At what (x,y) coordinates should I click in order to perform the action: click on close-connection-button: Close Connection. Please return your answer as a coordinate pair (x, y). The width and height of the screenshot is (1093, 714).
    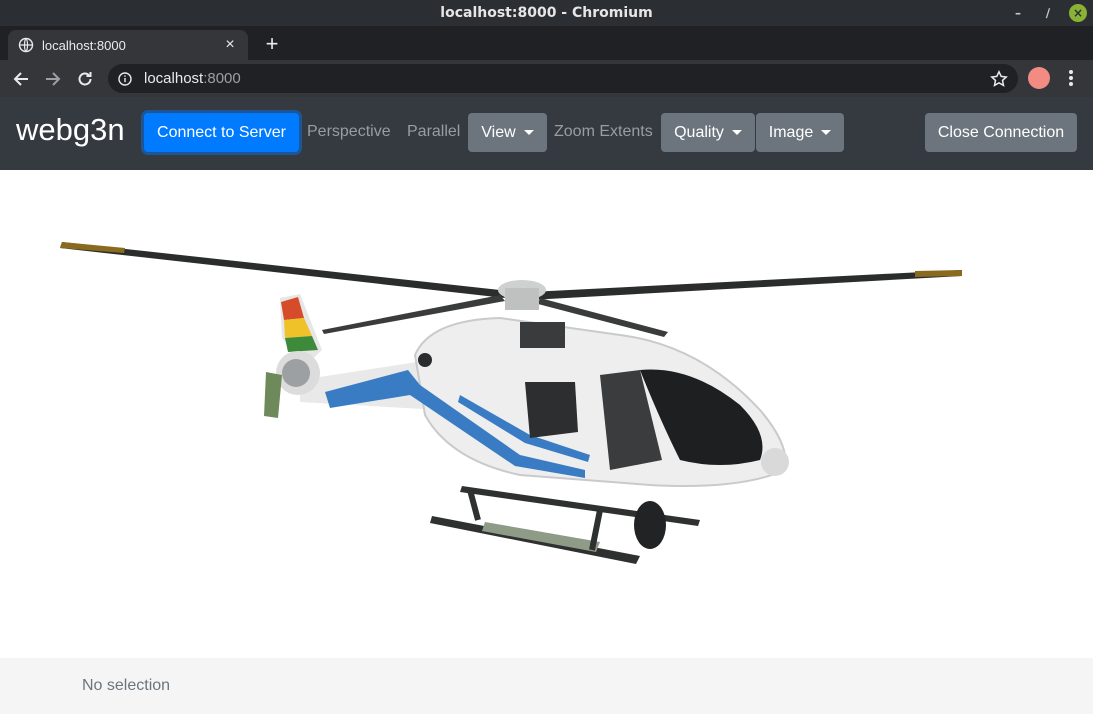
    Looking at the image, I should click on (1001, 132).